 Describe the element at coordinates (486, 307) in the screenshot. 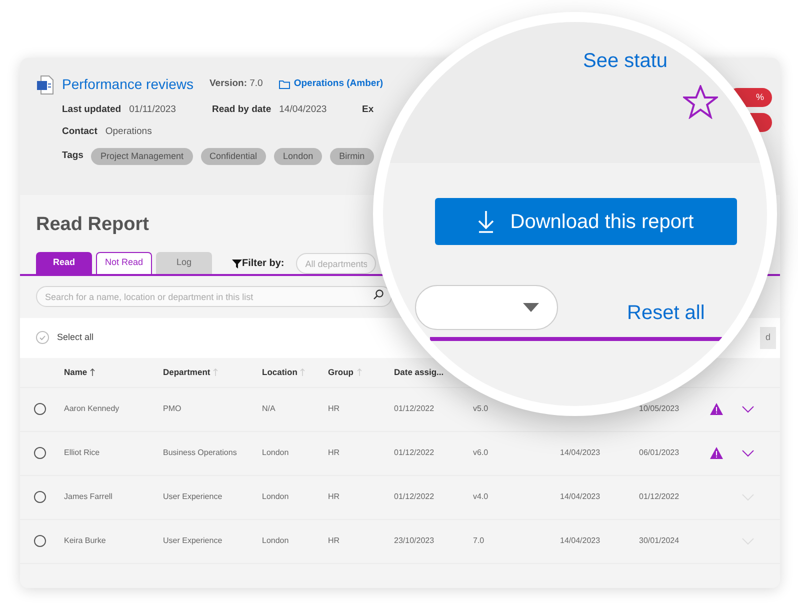

I see `dropdown-field` at that location.